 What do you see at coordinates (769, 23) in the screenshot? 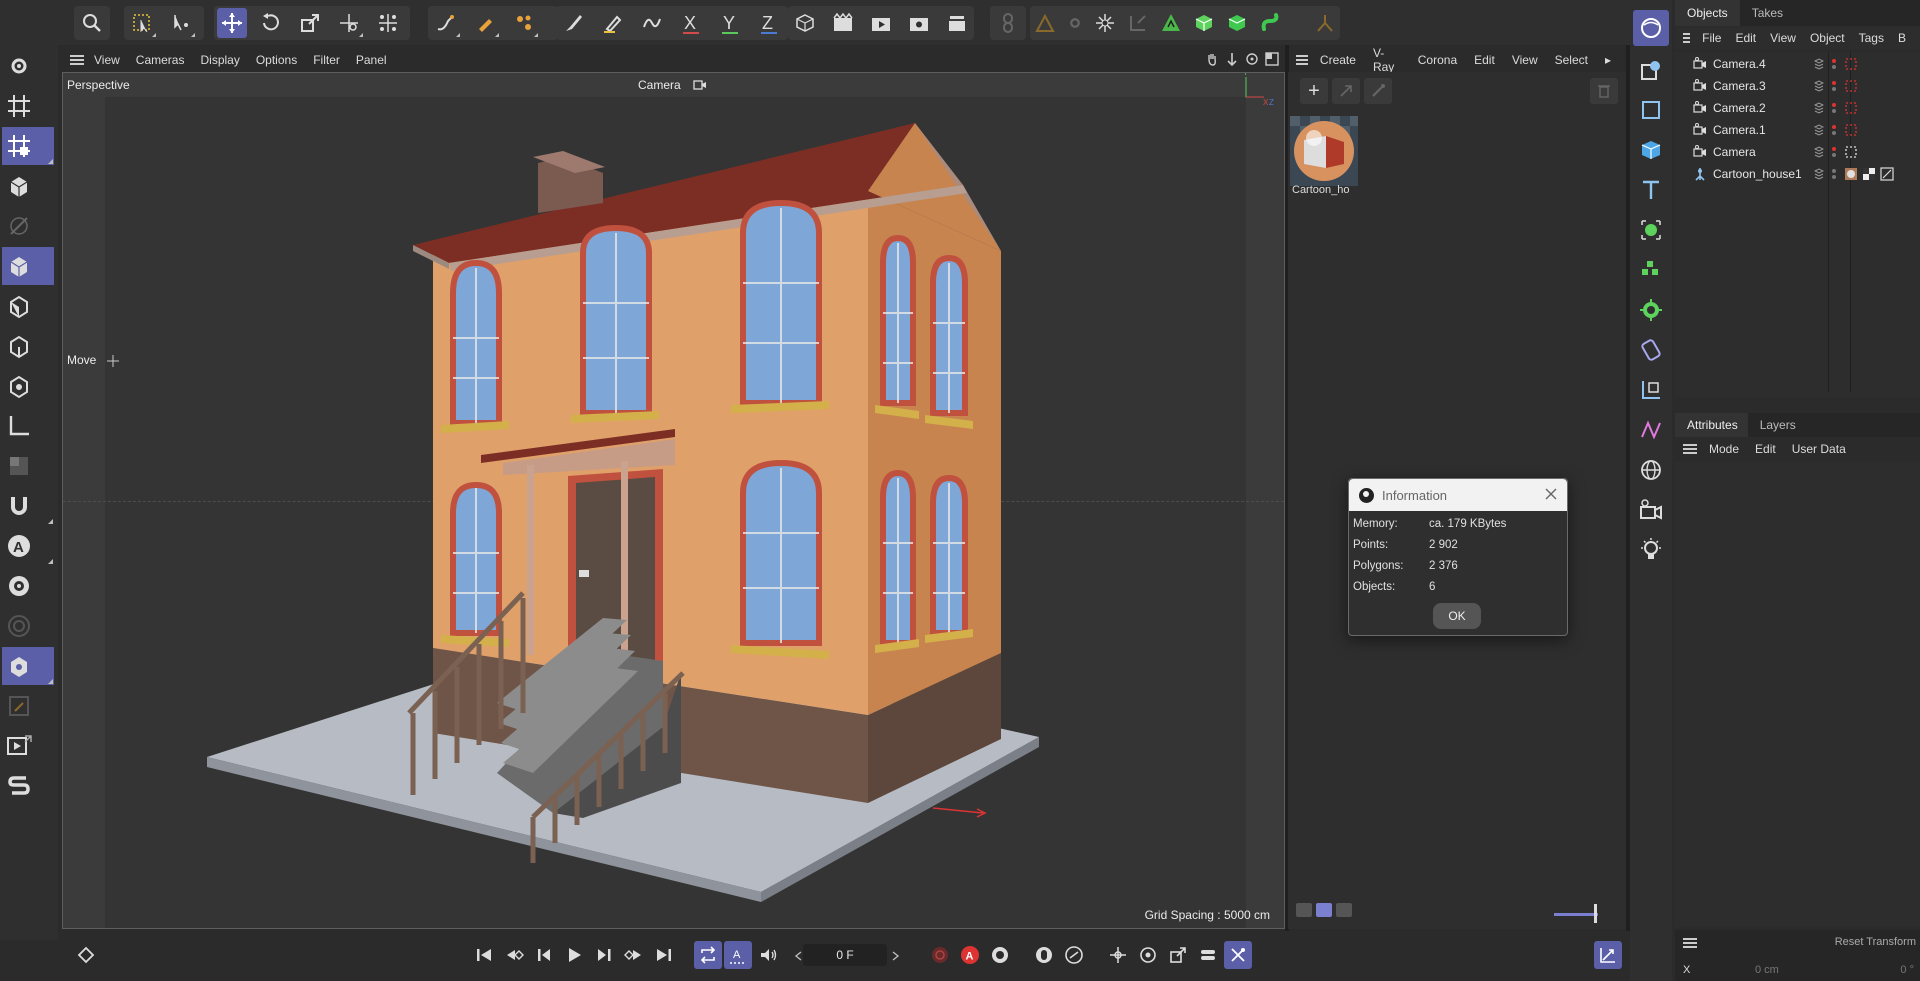
I see `z-axis-icon: Z` at bounding box center [769, 23].